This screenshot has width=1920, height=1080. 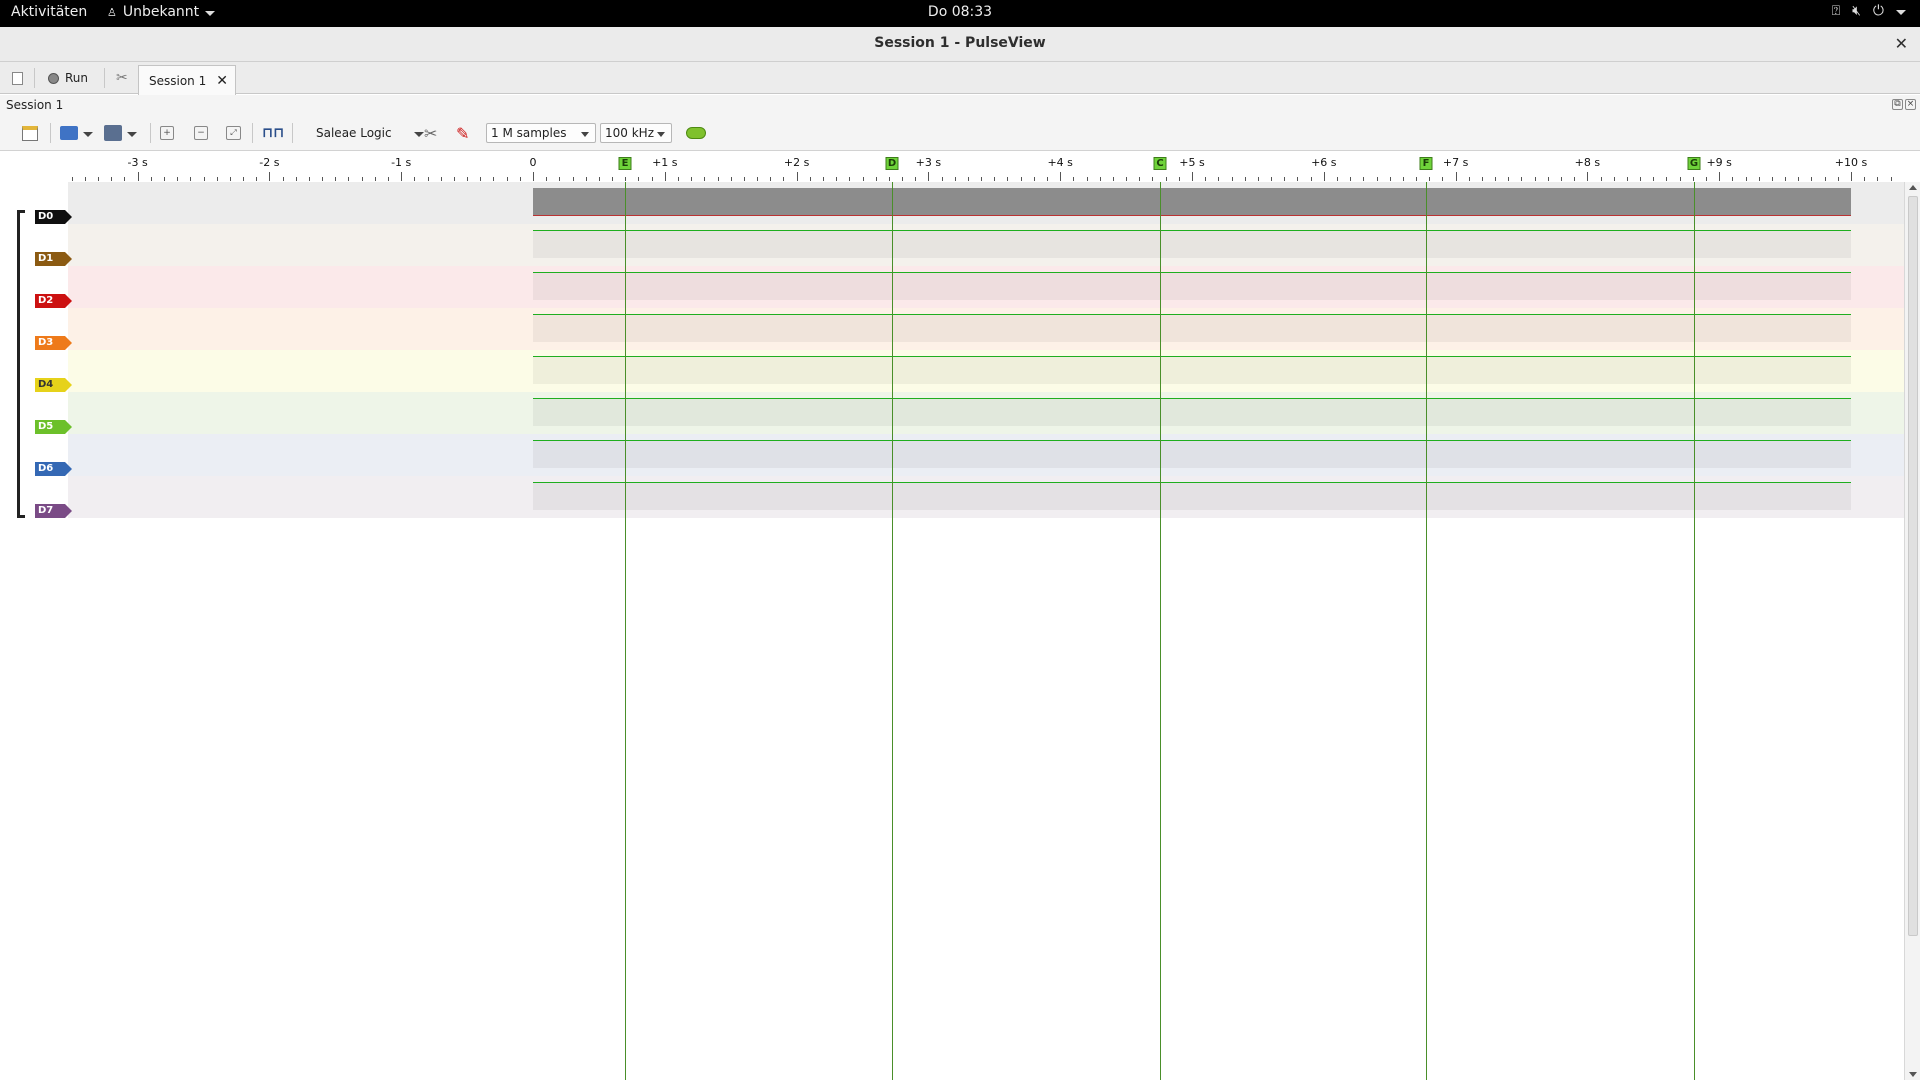 What do you see at coordinates (53, 427) in the screenshot?
I see `channel-label-d5: D5` at bounding box center [53, 427].